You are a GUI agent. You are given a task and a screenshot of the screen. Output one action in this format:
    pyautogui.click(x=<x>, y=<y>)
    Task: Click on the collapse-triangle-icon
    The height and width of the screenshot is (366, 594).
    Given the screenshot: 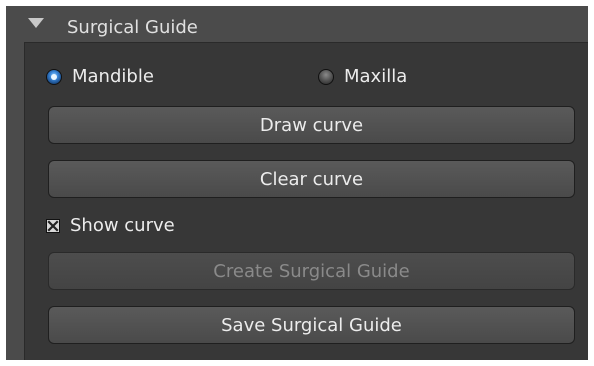 What is the action you would take?
    pyautogui.click(x=36, y=23)
    